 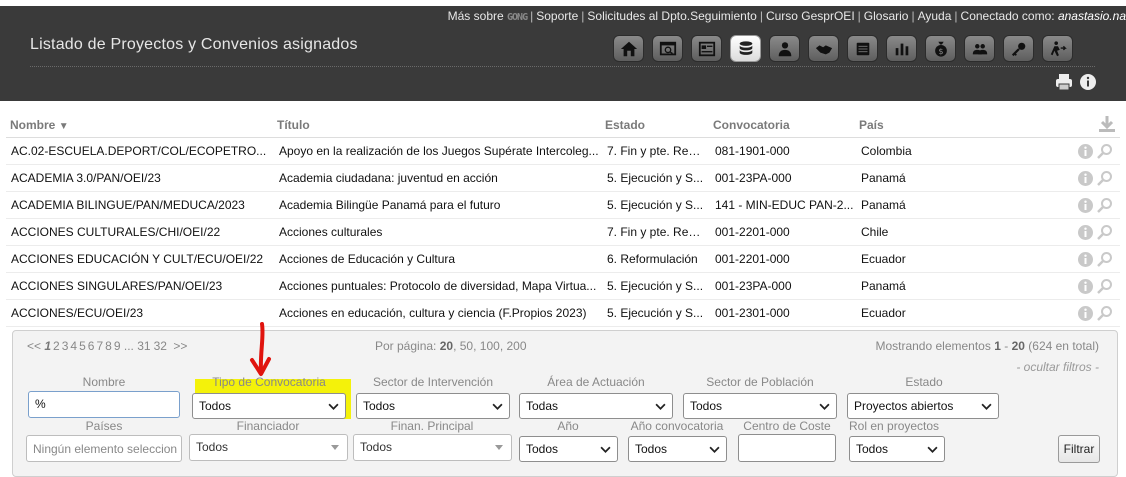 What do you see at coordinates (706, 48) in the screenshot?
I see `document-icon` at bounding box center [706, 48].